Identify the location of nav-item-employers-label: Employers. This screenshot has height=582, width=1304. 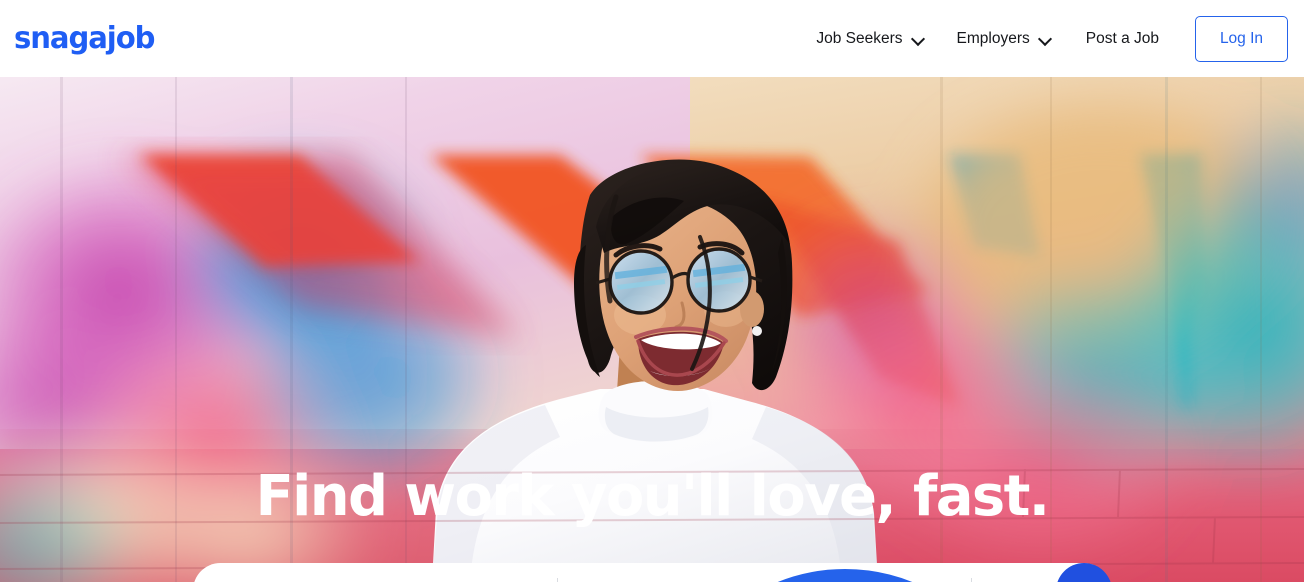
(993, 38).